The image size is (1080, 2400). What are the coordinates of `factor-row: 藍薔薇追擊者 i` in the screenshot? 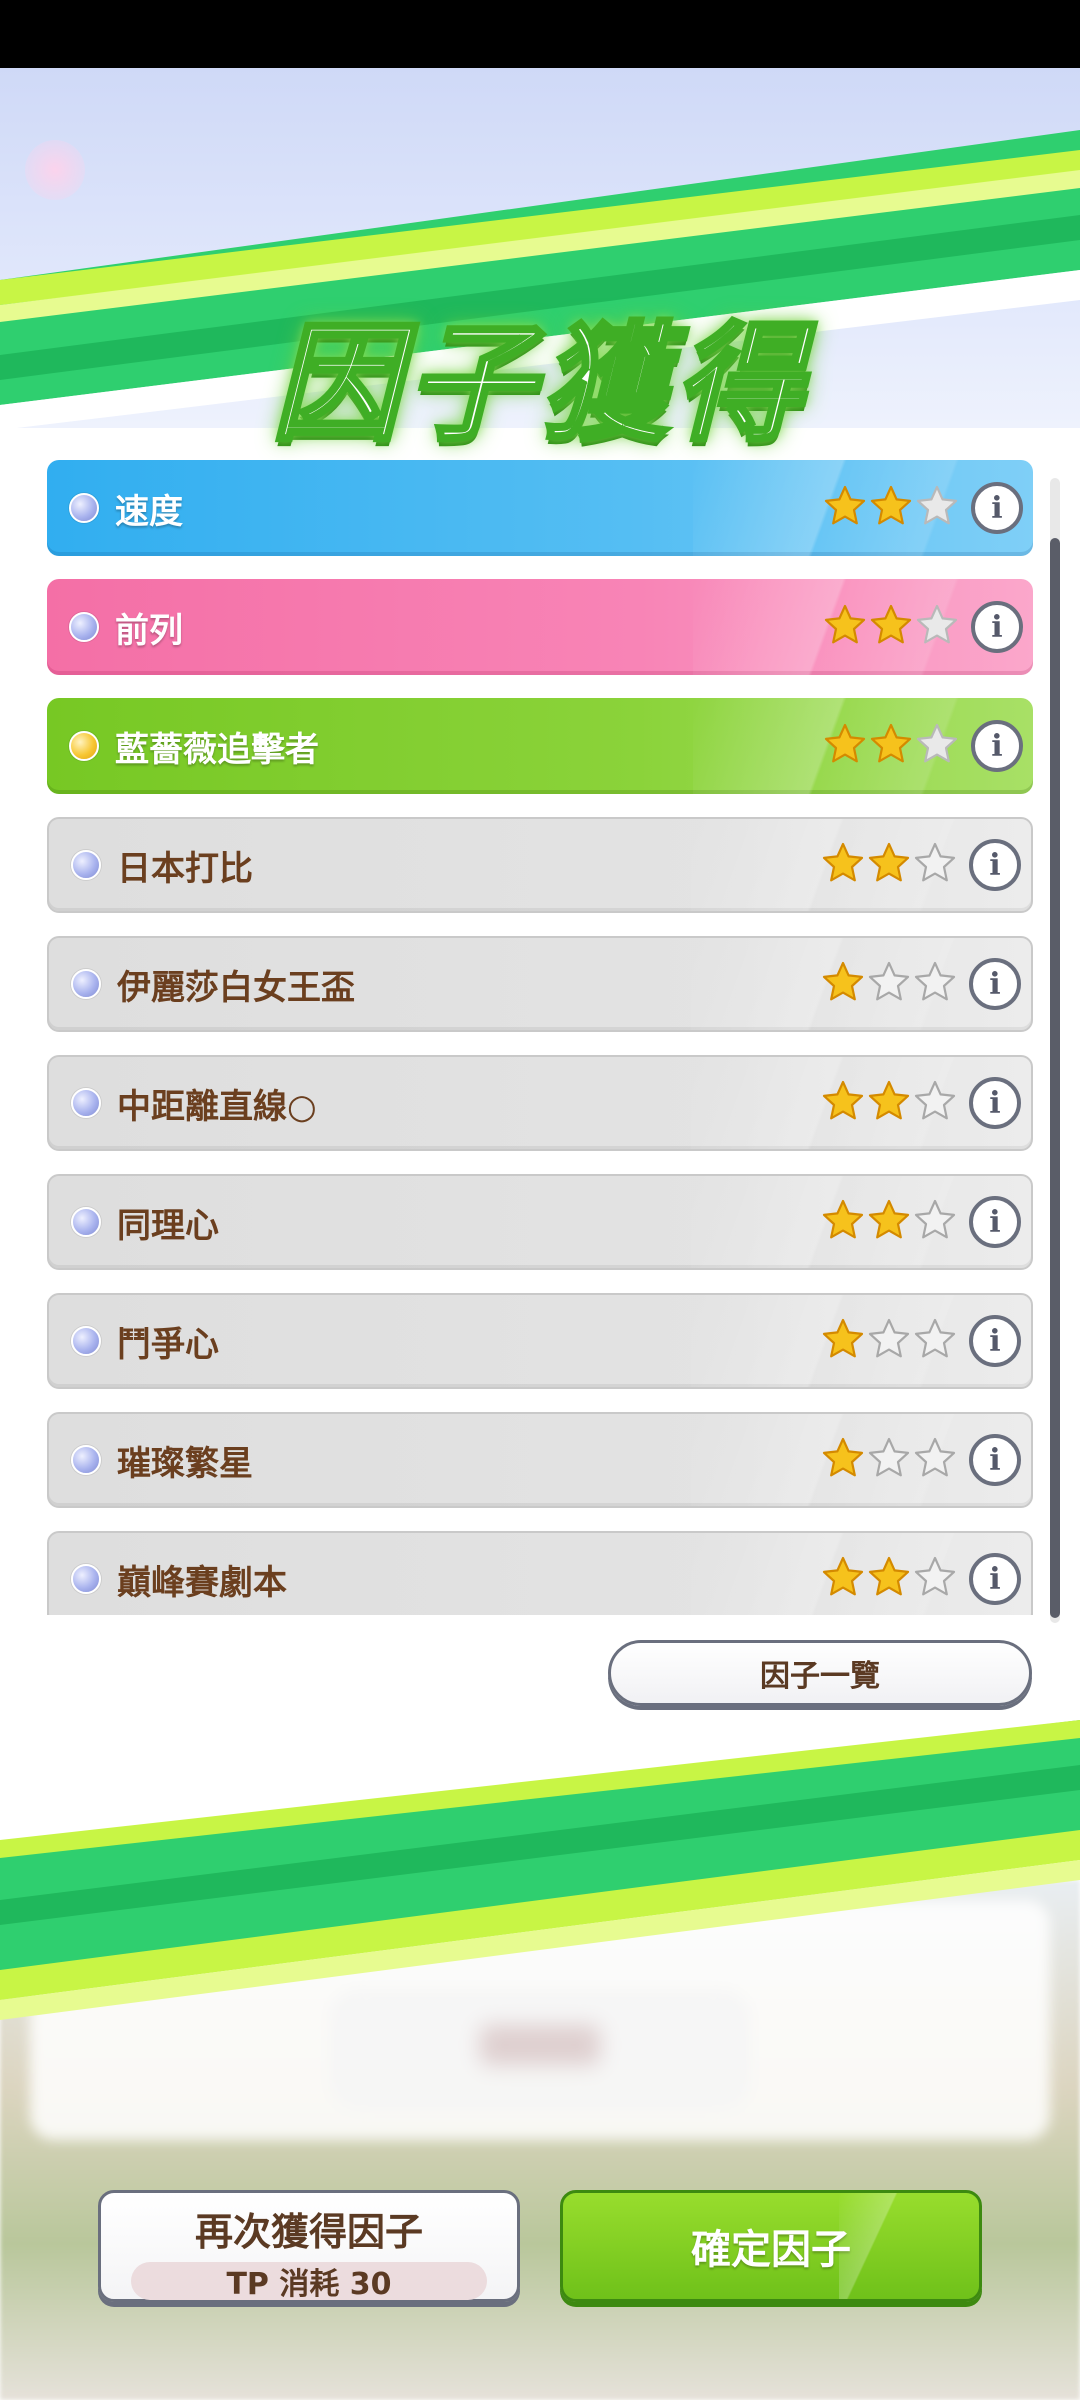 It's located at (540, 746).